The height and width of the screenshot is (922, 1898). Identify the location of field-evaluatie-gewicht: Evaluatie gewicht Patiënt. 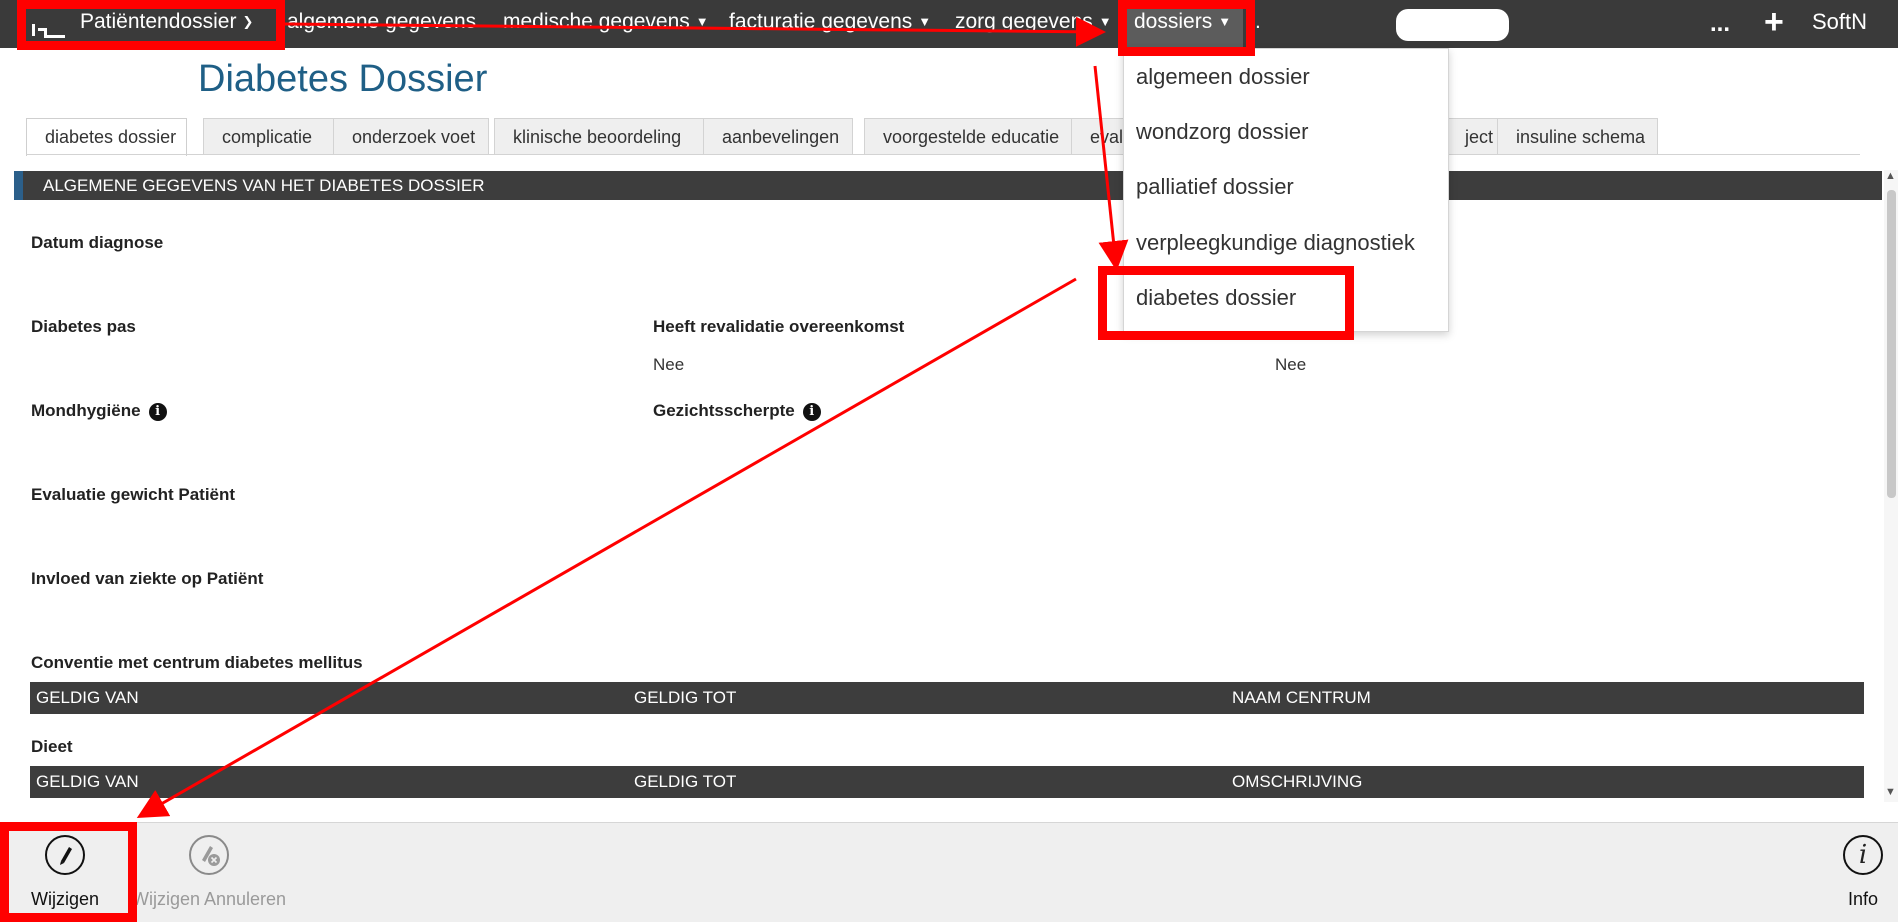
(133, 494).